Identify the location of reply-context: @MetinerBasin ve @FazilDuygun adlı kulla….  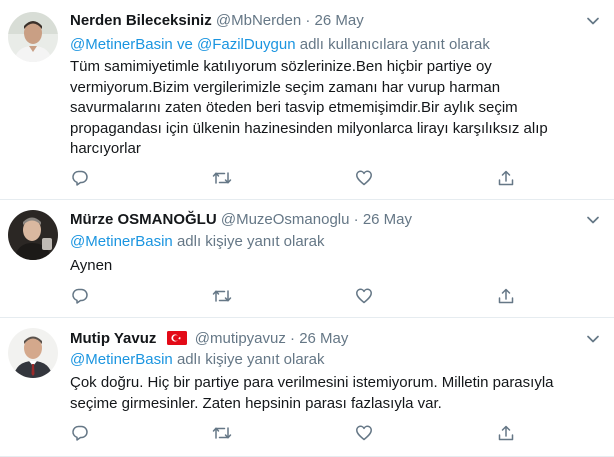
(280, 45).